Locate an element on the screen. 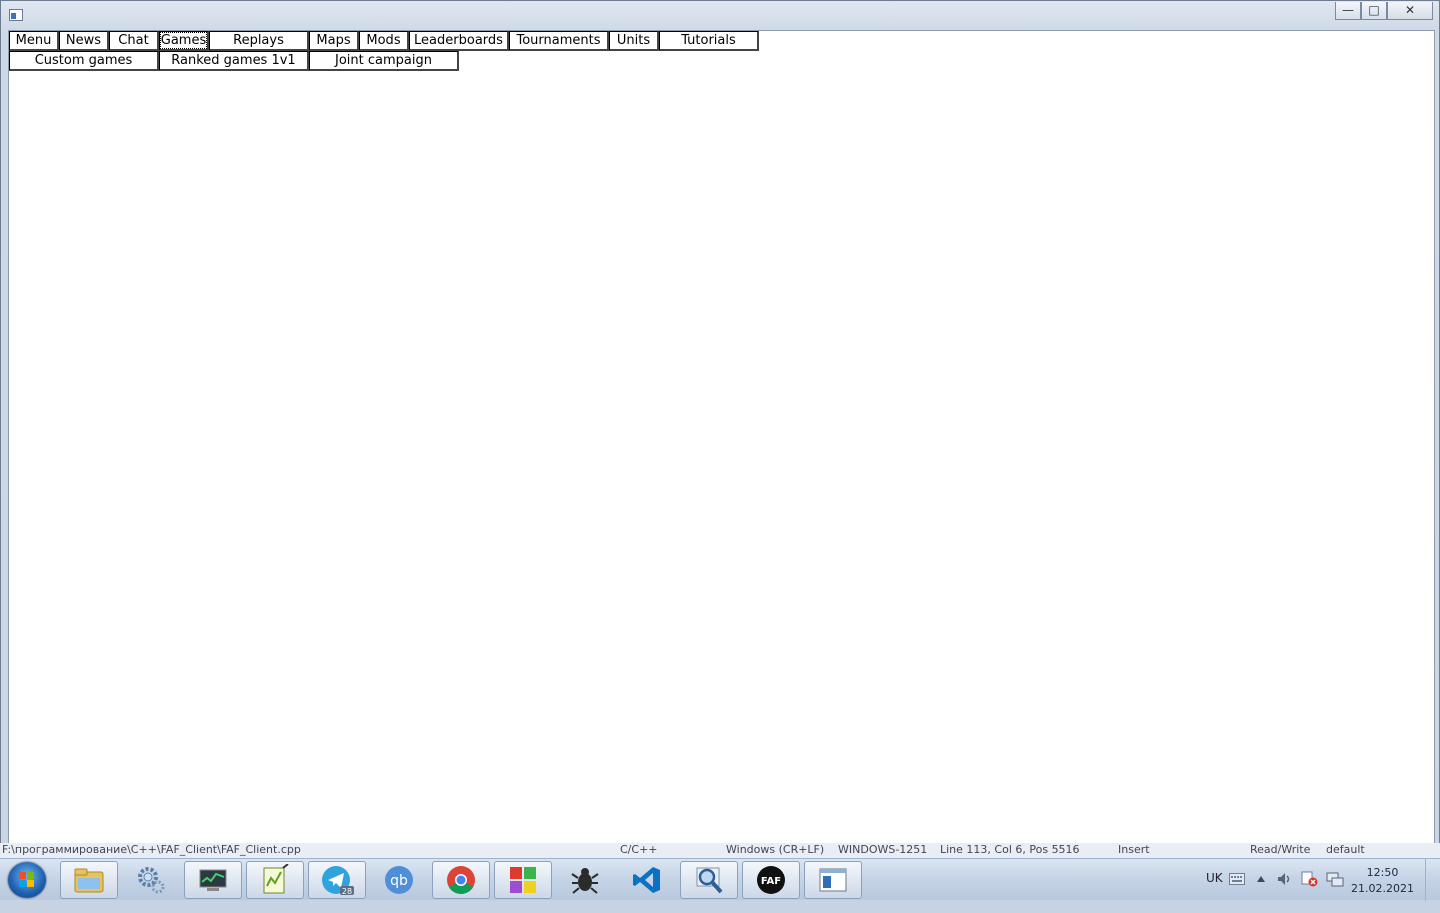 The height and width of the screenshot is (913, 1440). status-access: Read/Write is located at coordinates (1280, 849).